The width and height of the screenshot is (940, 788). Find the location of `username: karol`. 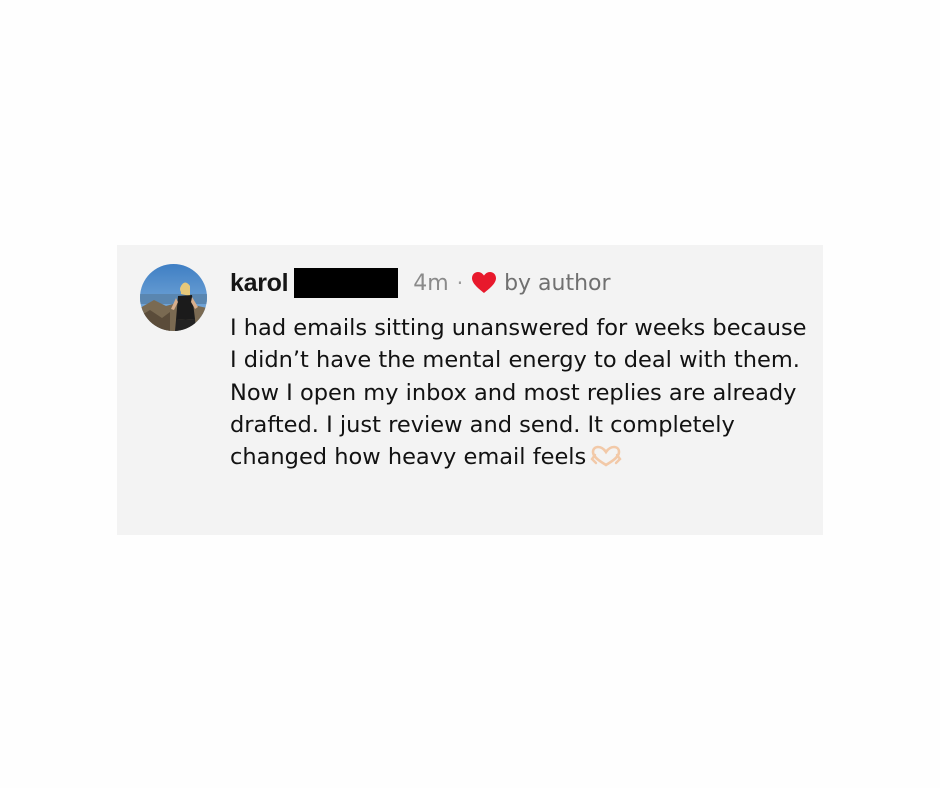

username: karol is located at coordinates (259, 283).